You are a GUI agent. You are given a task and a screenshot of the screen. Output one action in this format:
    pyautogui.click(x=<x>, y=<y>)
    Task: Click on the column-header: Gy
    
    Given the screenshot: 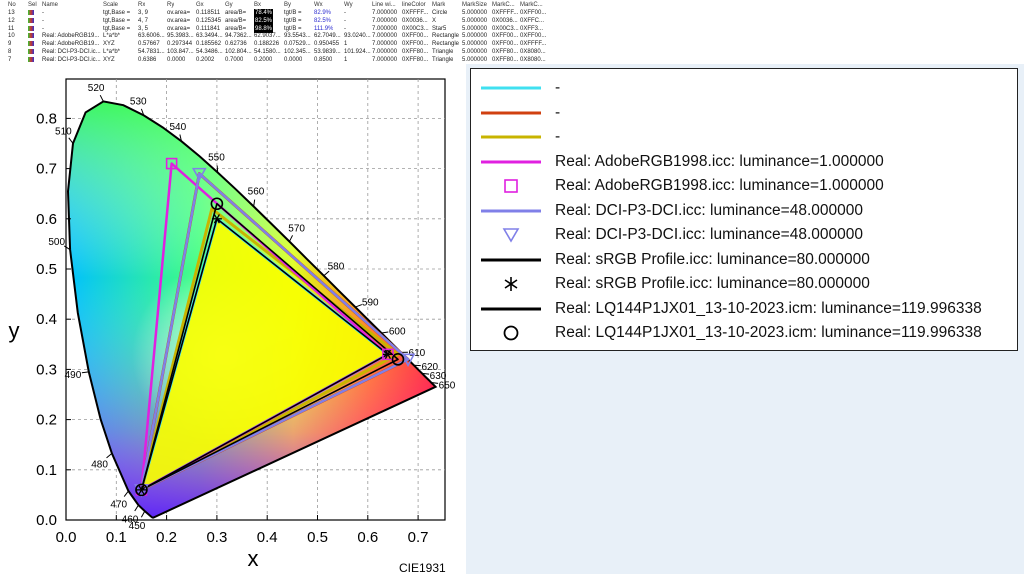 What is the action you would take?
    pyautogui.click(x=229, y=5)
    